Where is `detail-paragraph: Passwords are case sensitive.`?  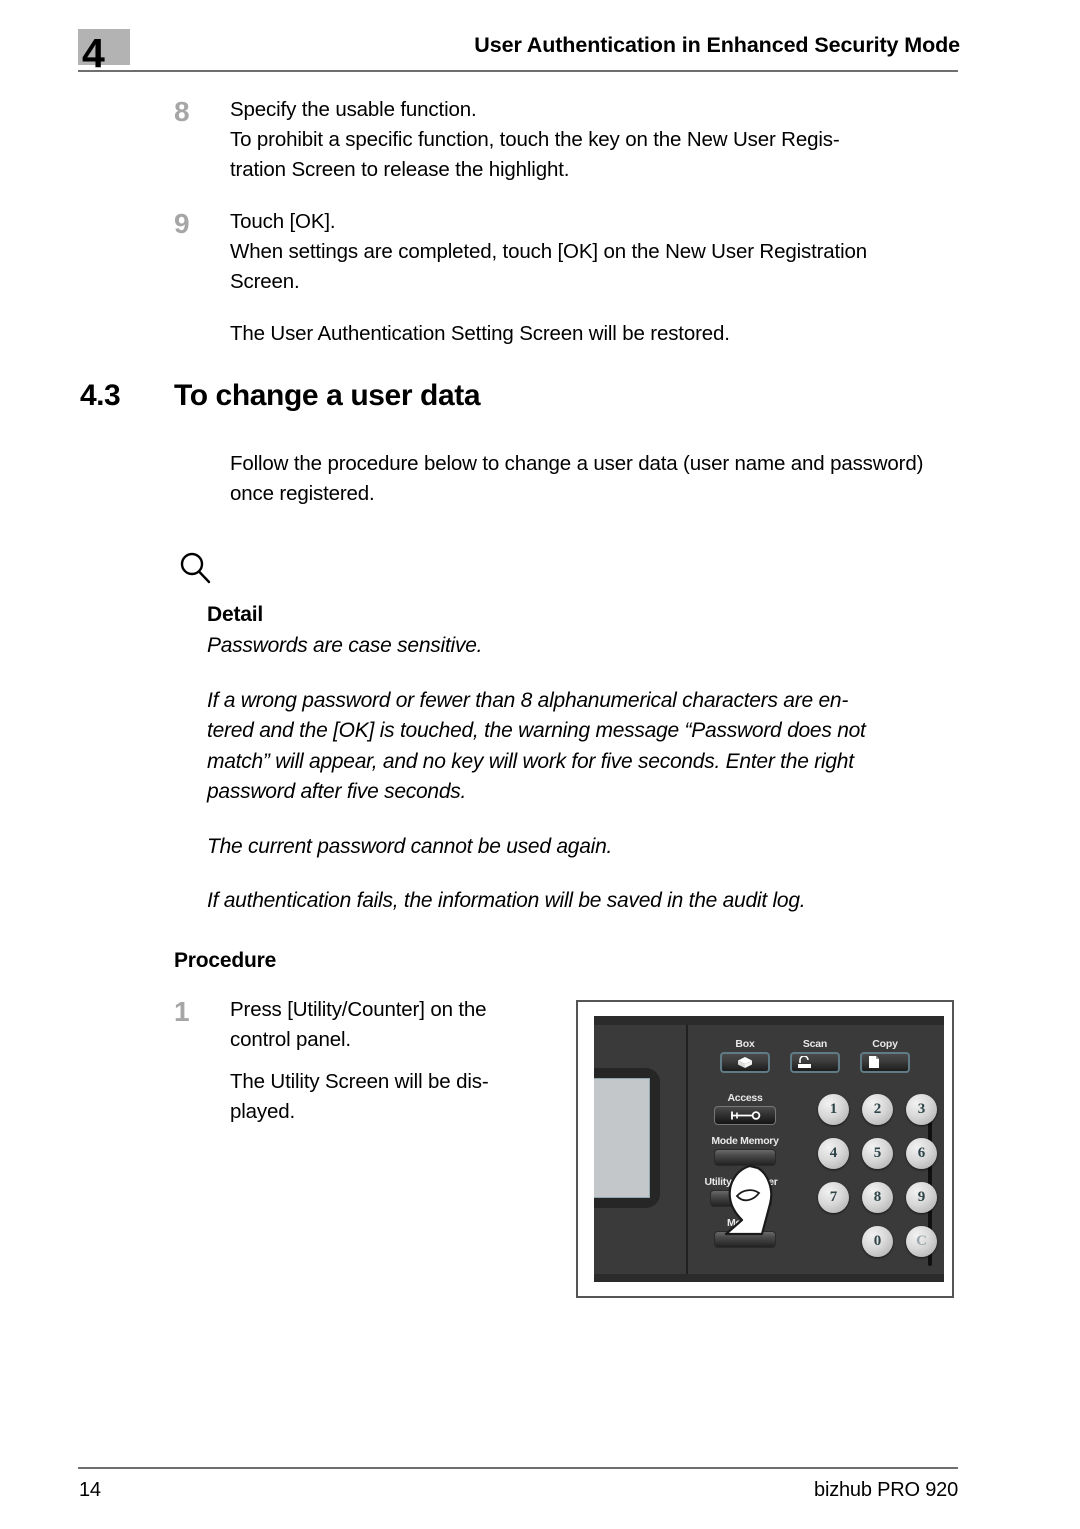 detail-paragraph: Passwords are case sensitive. is located at coordinates (643, 646).